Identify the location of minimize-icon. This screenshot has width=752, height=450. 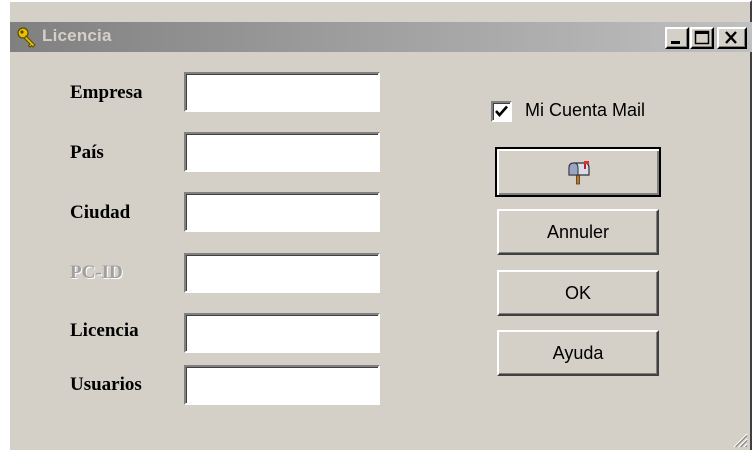
(675, 42).